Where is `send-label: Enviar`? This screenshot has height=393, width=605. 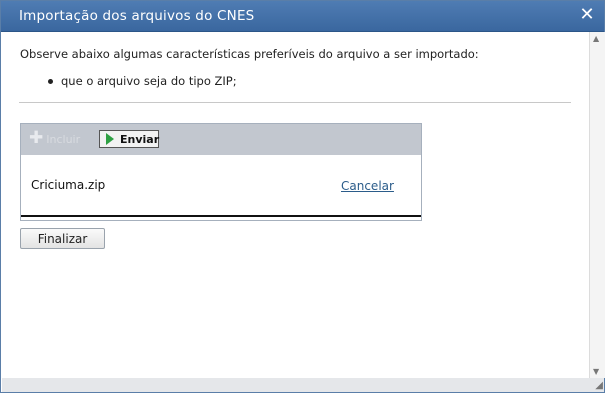
send-label: Enviar is located at coordinates (140, 139).